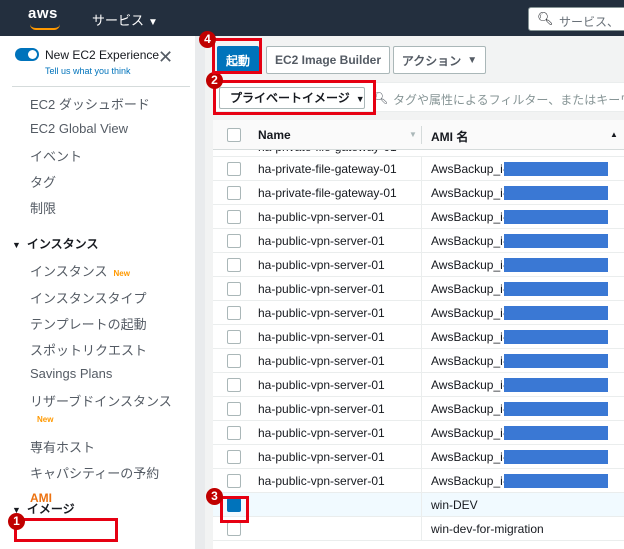 The image size is (624, 549). What do you see at coordinates (43, 207) in the screenshot?
I see `sidebar-item-limits: 制限` at bounding box center [43, 207].